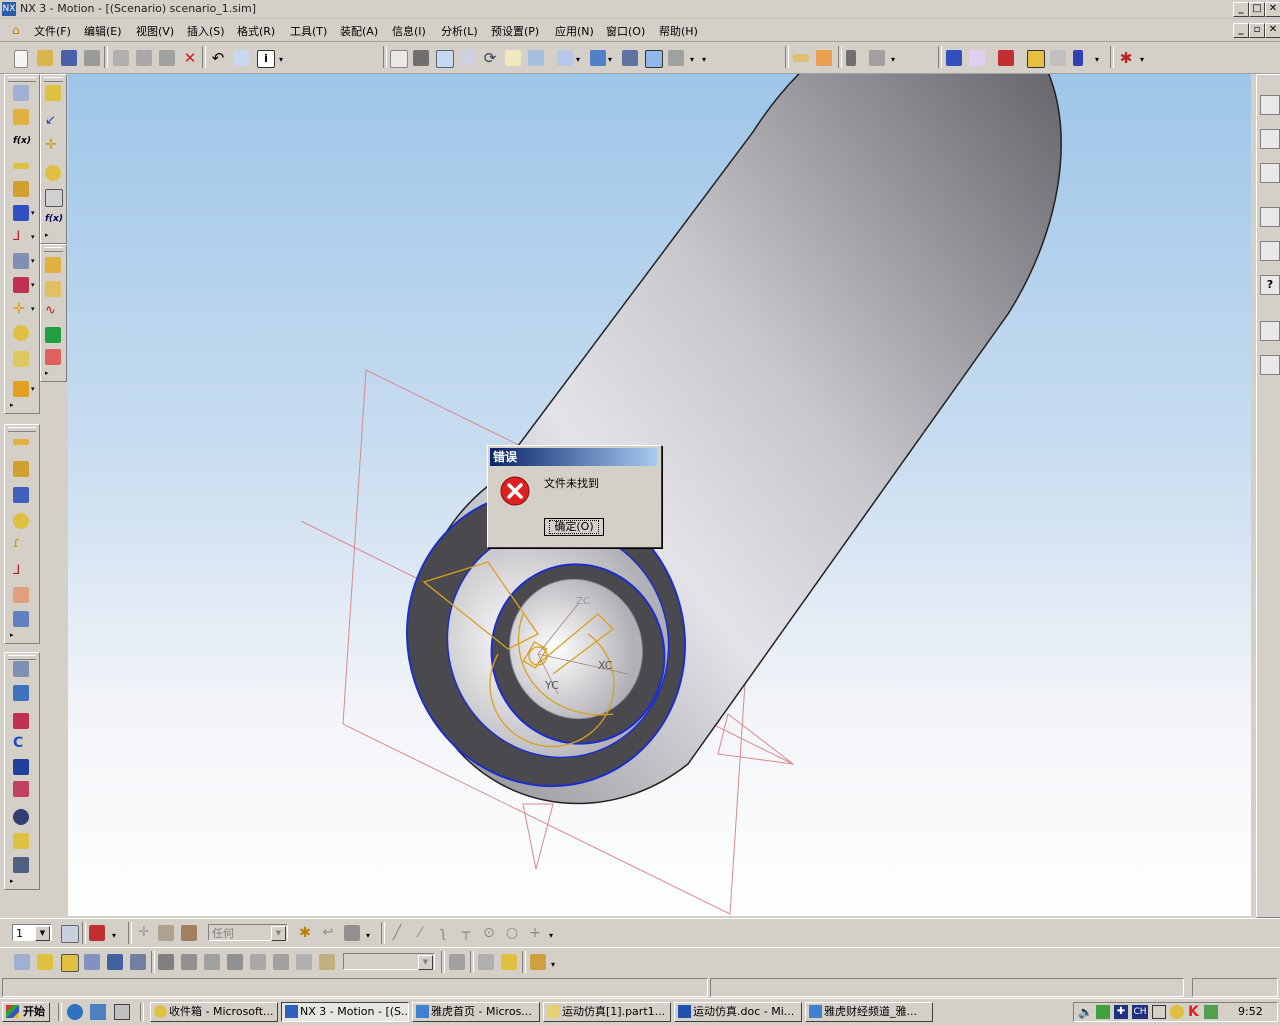 The image size is (1280, 1025). I want to click on fillet-icon: ɾ, so click(21, 543).